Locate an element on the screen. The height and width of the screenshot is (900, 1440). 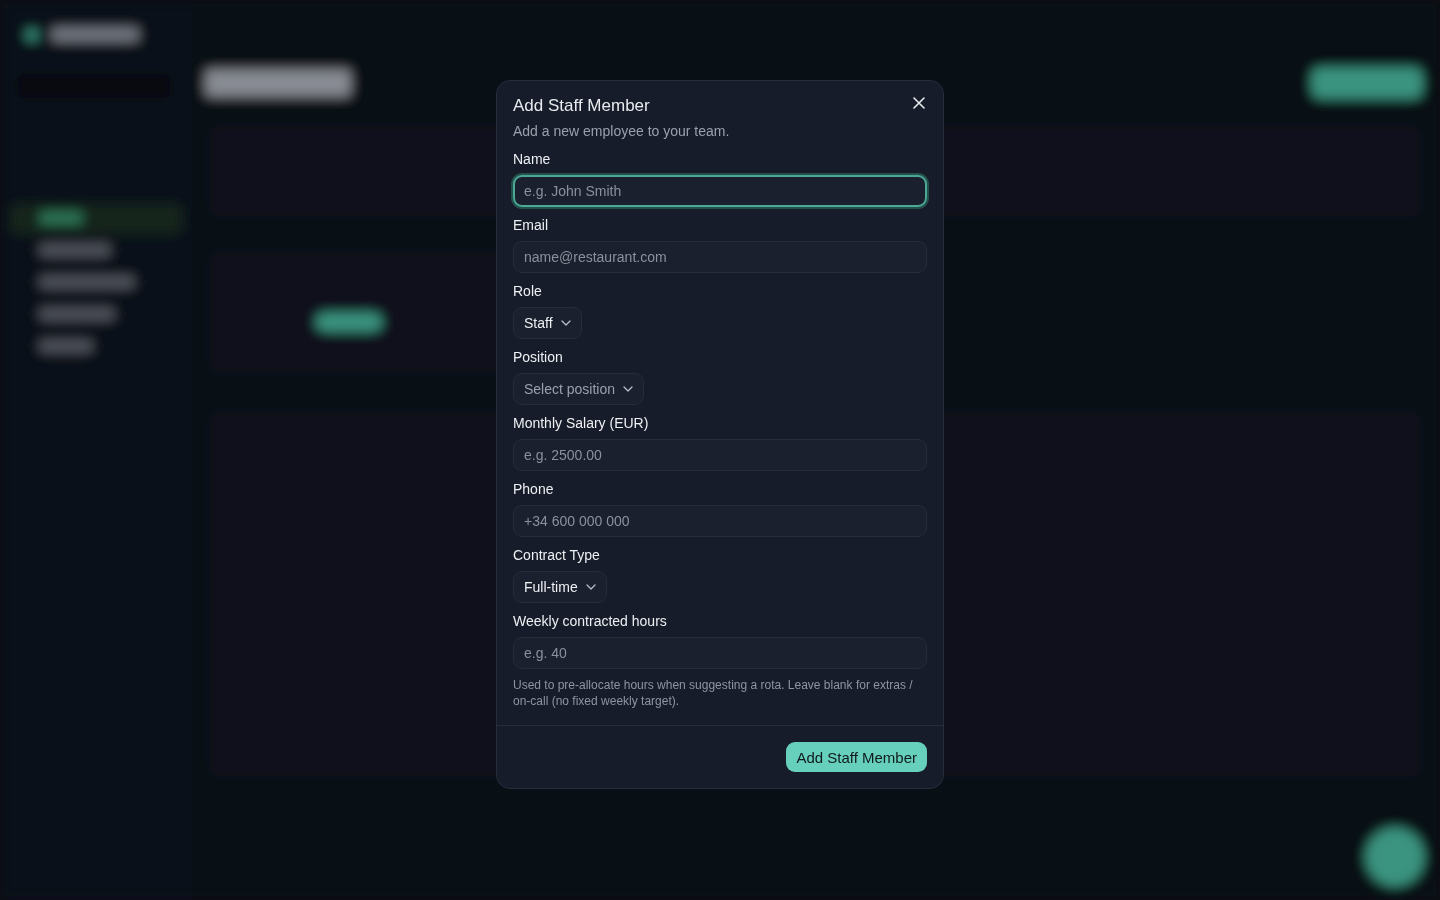
select-dropdown: Full-time is located at coordinates (560, 587).